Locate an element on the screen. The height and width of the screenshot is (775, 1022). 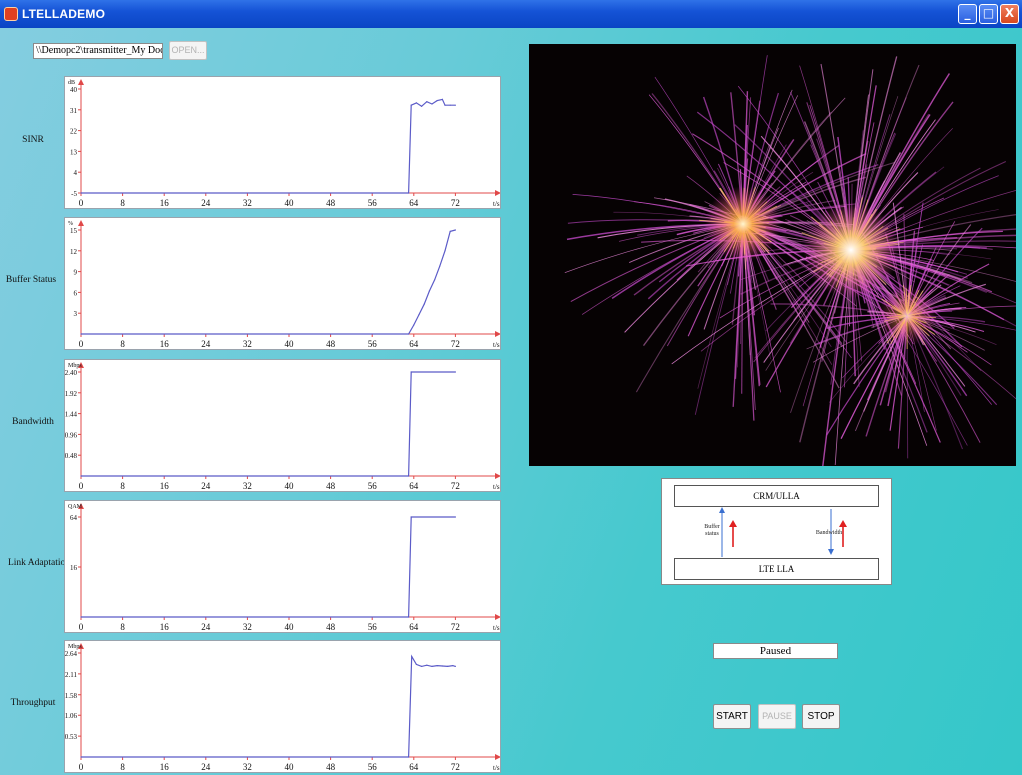
title-bar: LTELLADEMO _ □ X is located at coordinates (511, 14).